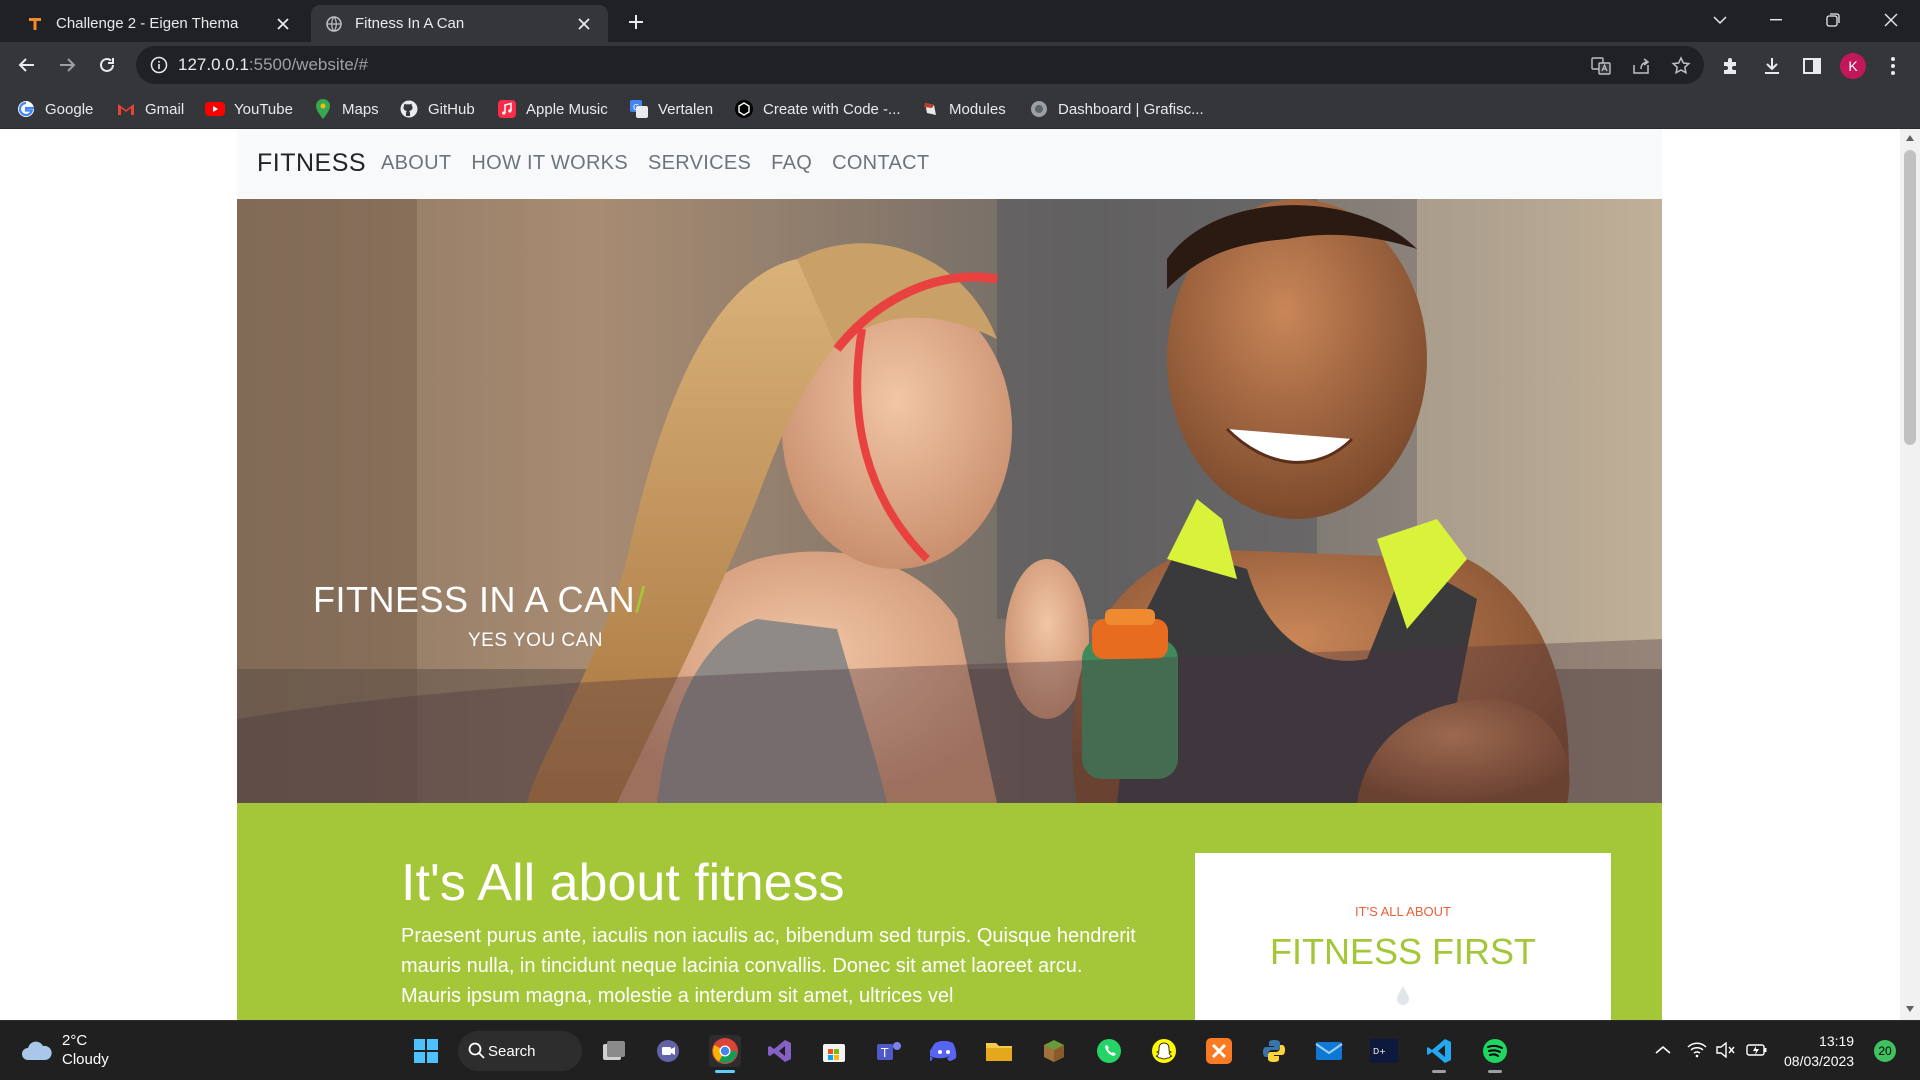 The image size is (1920, 1080). Describe the element at coordinates (1812, 66) in the screenshot. I see `side-panel-icon` at that location.